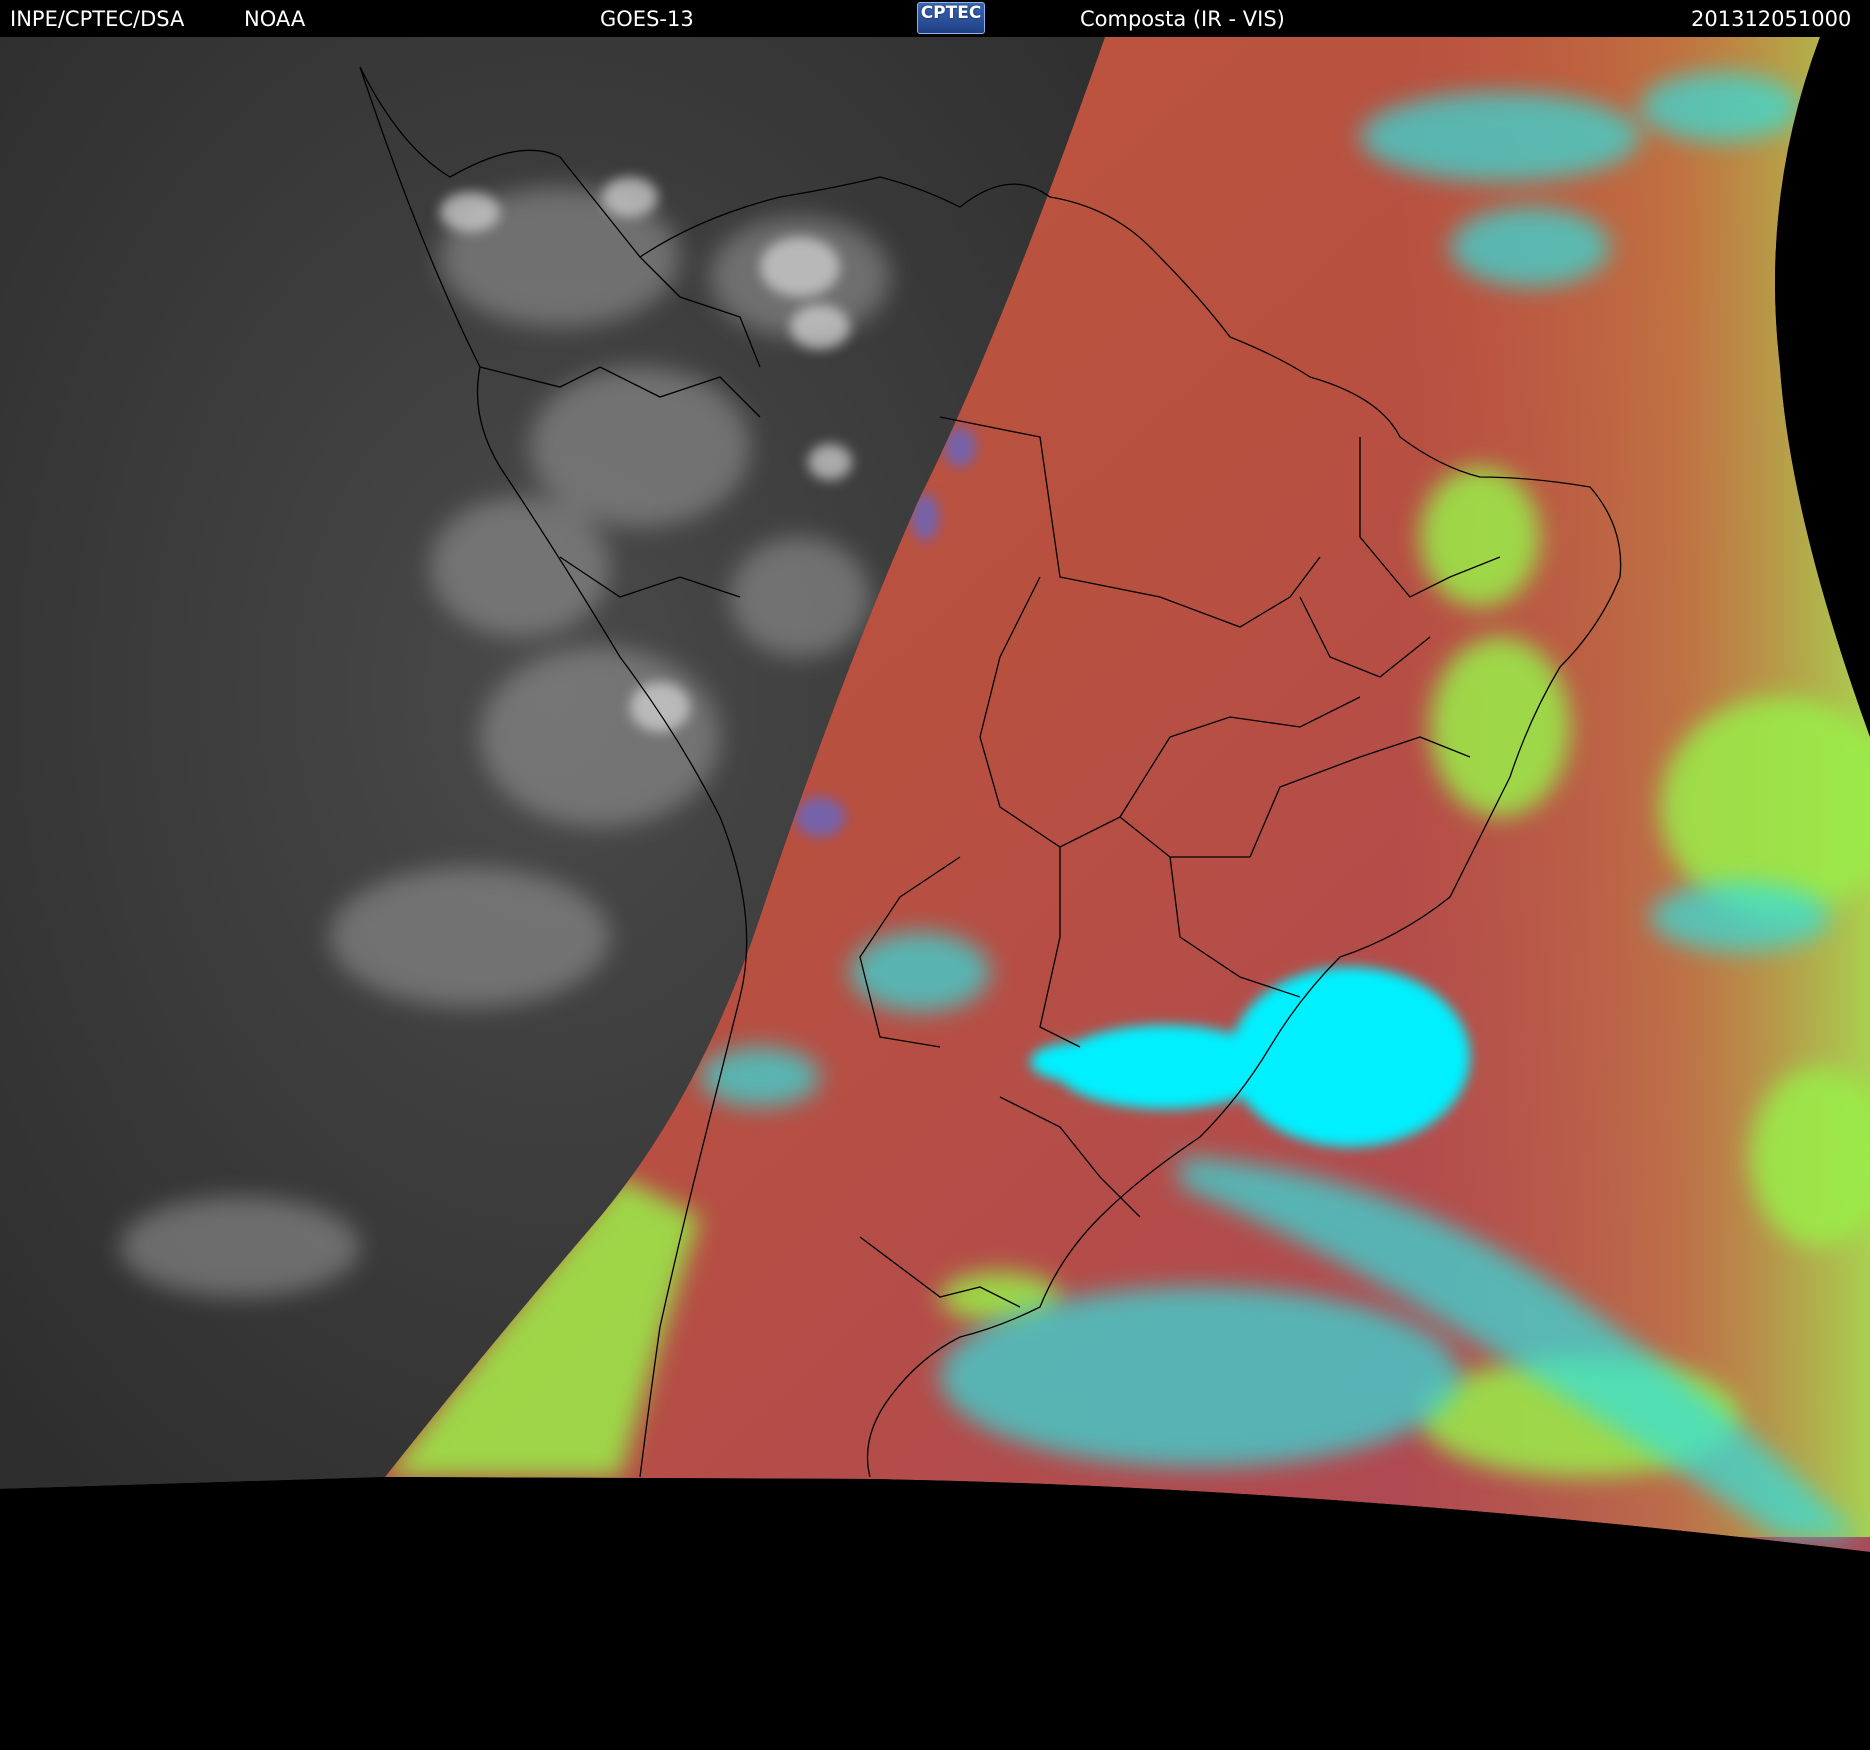 This screenshot has width=1870, height=1750. Describe the element at coordinates (951, 13) in the screenshot. I see `logo-text: CPTEC` at that location.